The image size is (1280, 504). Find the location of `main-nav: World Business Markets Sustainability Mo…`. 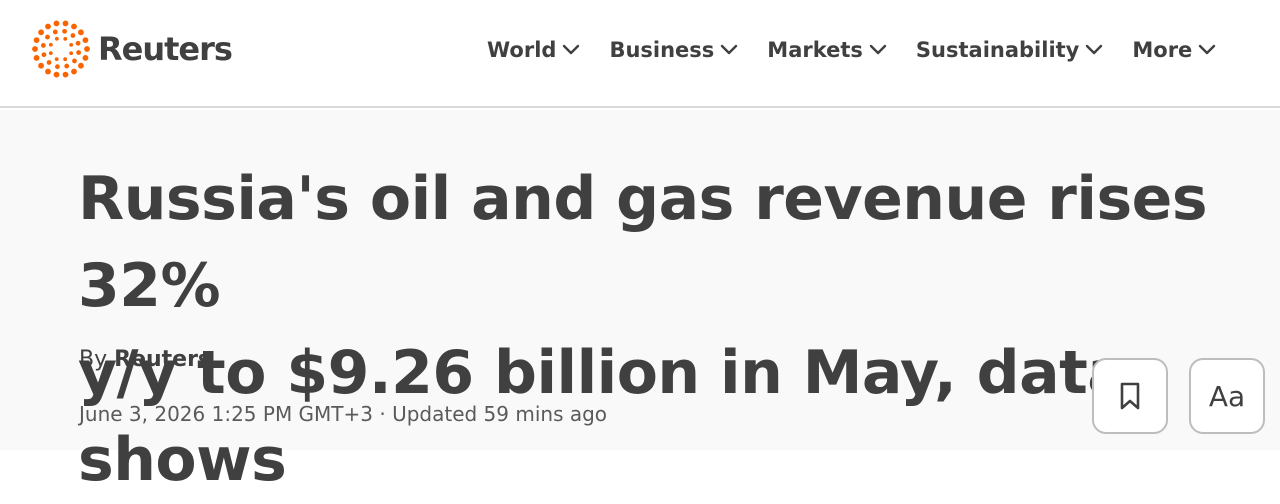

main-nav: World Business Markets Sustainability Mo… is located at coordinates (851, 50).